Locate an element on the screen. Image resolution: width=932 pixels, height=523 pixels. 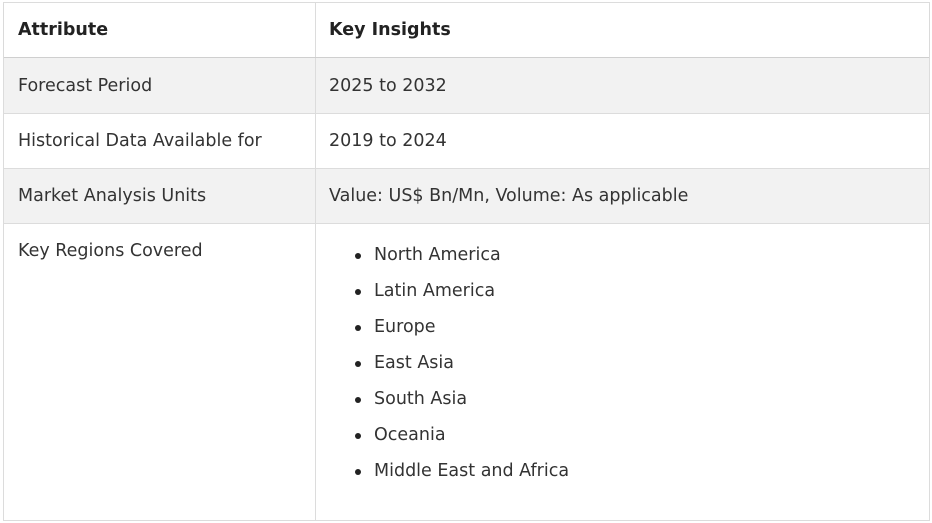
list-item: Latin America is located at coordinates (629, 297).